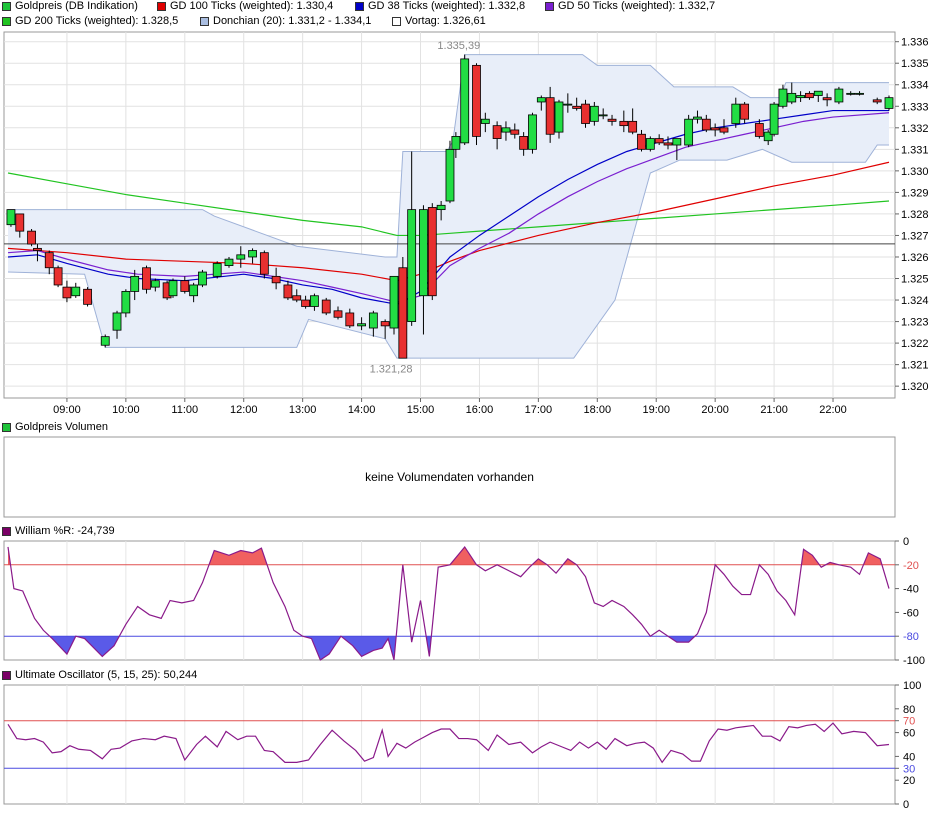 The width and height of the screenshot is (940, 814). I want to click on y-tick-label: 80, so click(909, 710).